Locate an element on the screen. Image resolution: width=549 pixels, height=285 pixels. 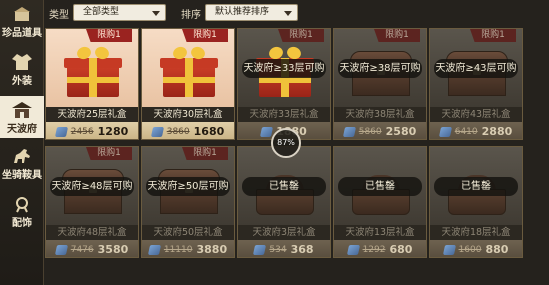
price-bar: 11110 3880 is located at coordinates (188, 248).